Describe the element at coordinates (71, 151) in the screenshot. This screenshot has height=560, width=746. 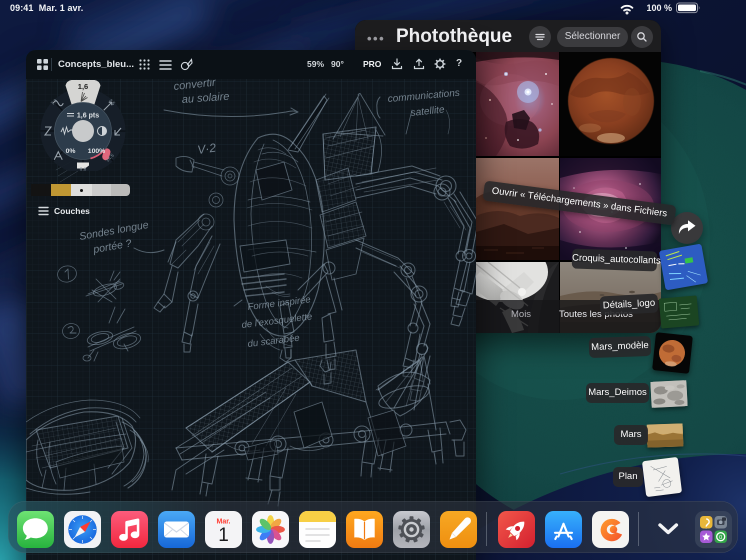
I see `svg-text: 0%` at that location.